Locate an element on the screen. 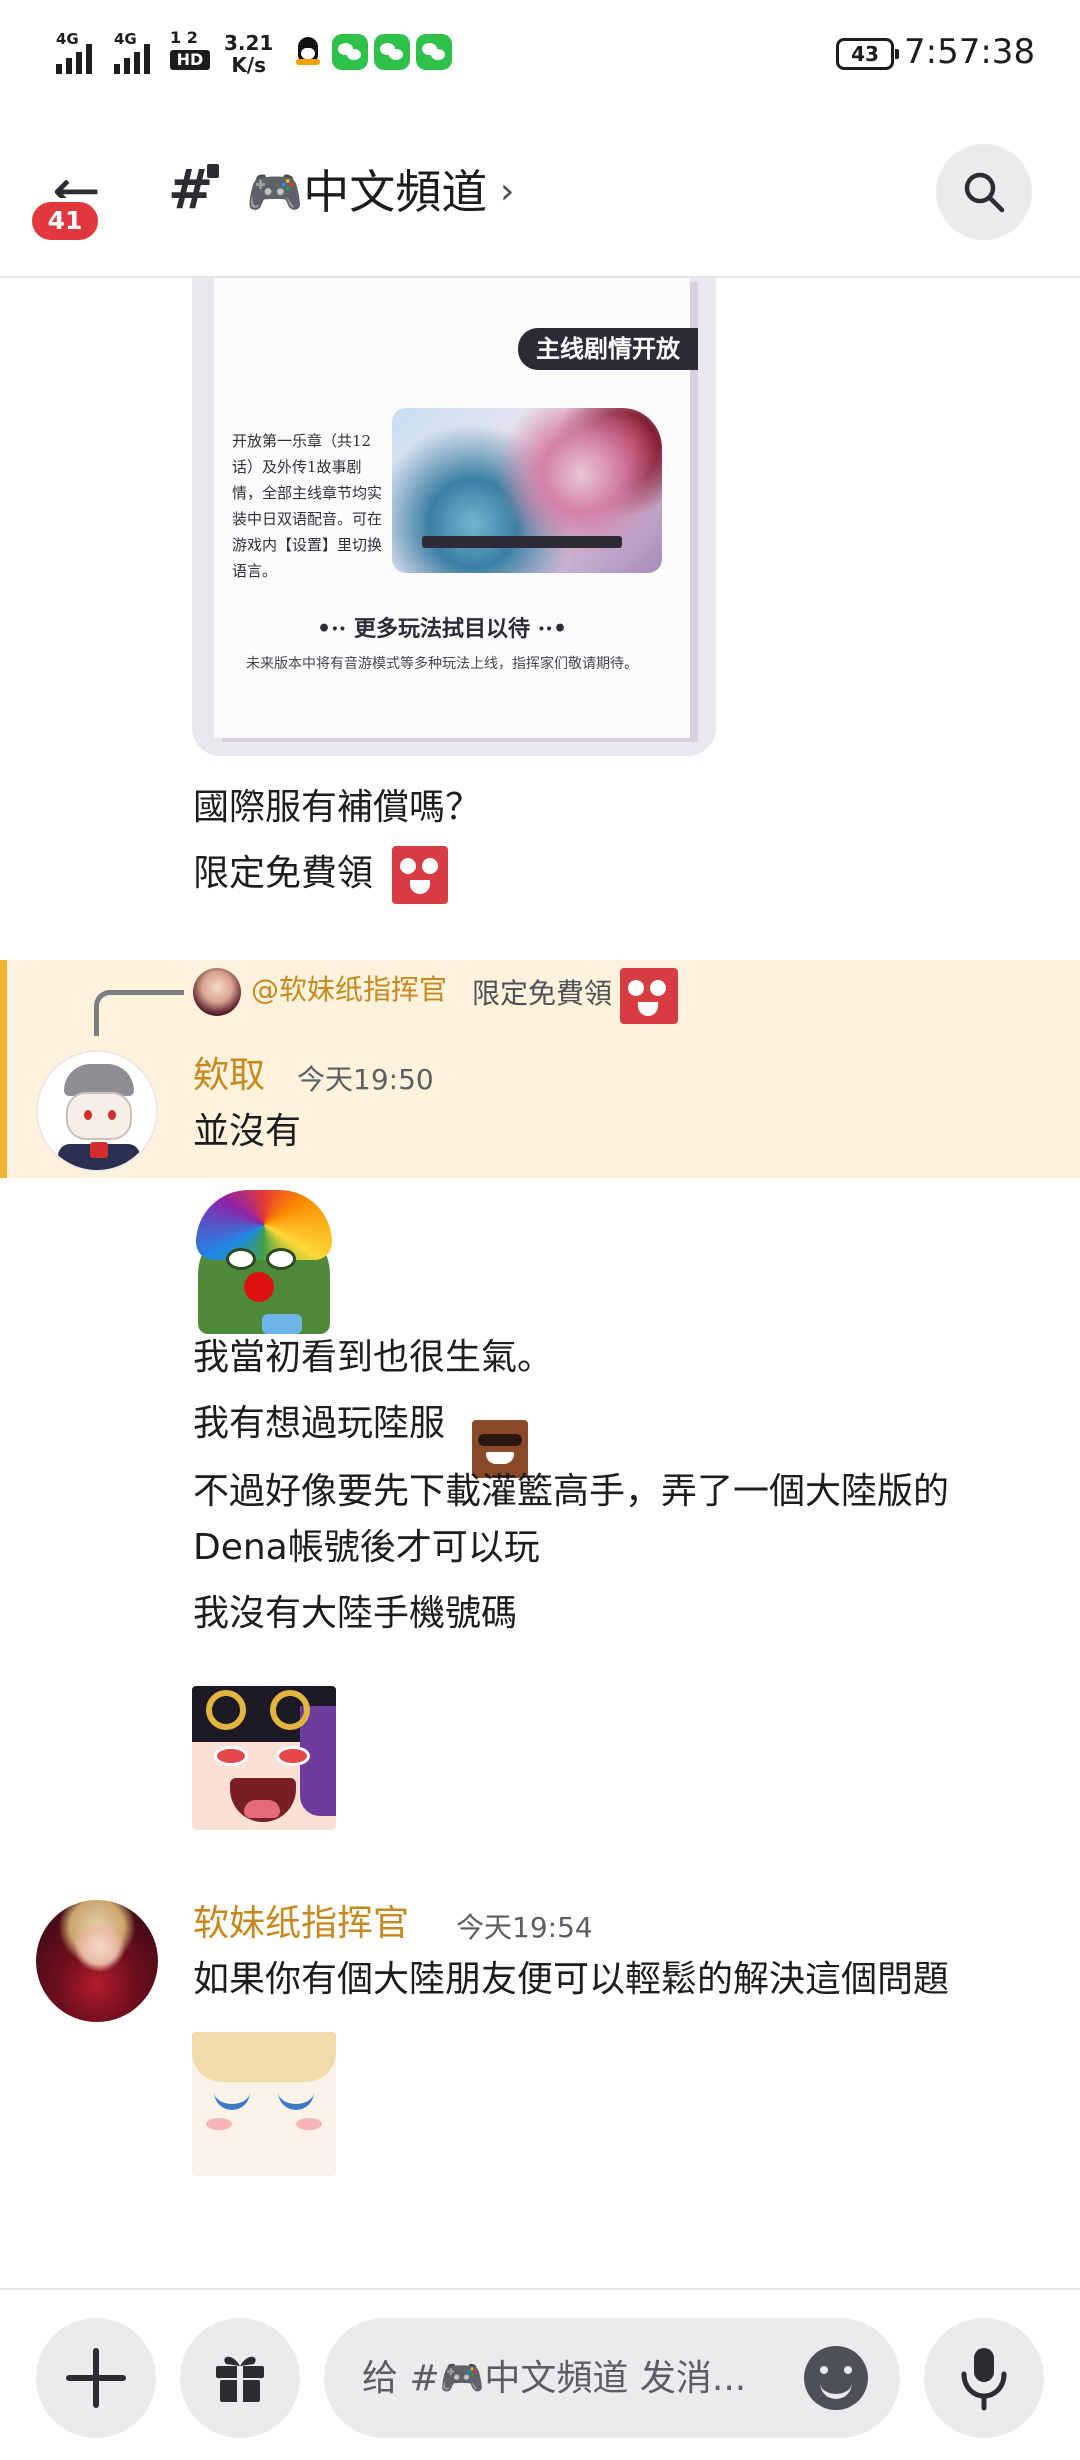 This screenshot has width=1080, height=2460. message-text: 如果你有個大陸朋友便可以輕鬆的解決這個問題 is located at coordinates (571, 1979).